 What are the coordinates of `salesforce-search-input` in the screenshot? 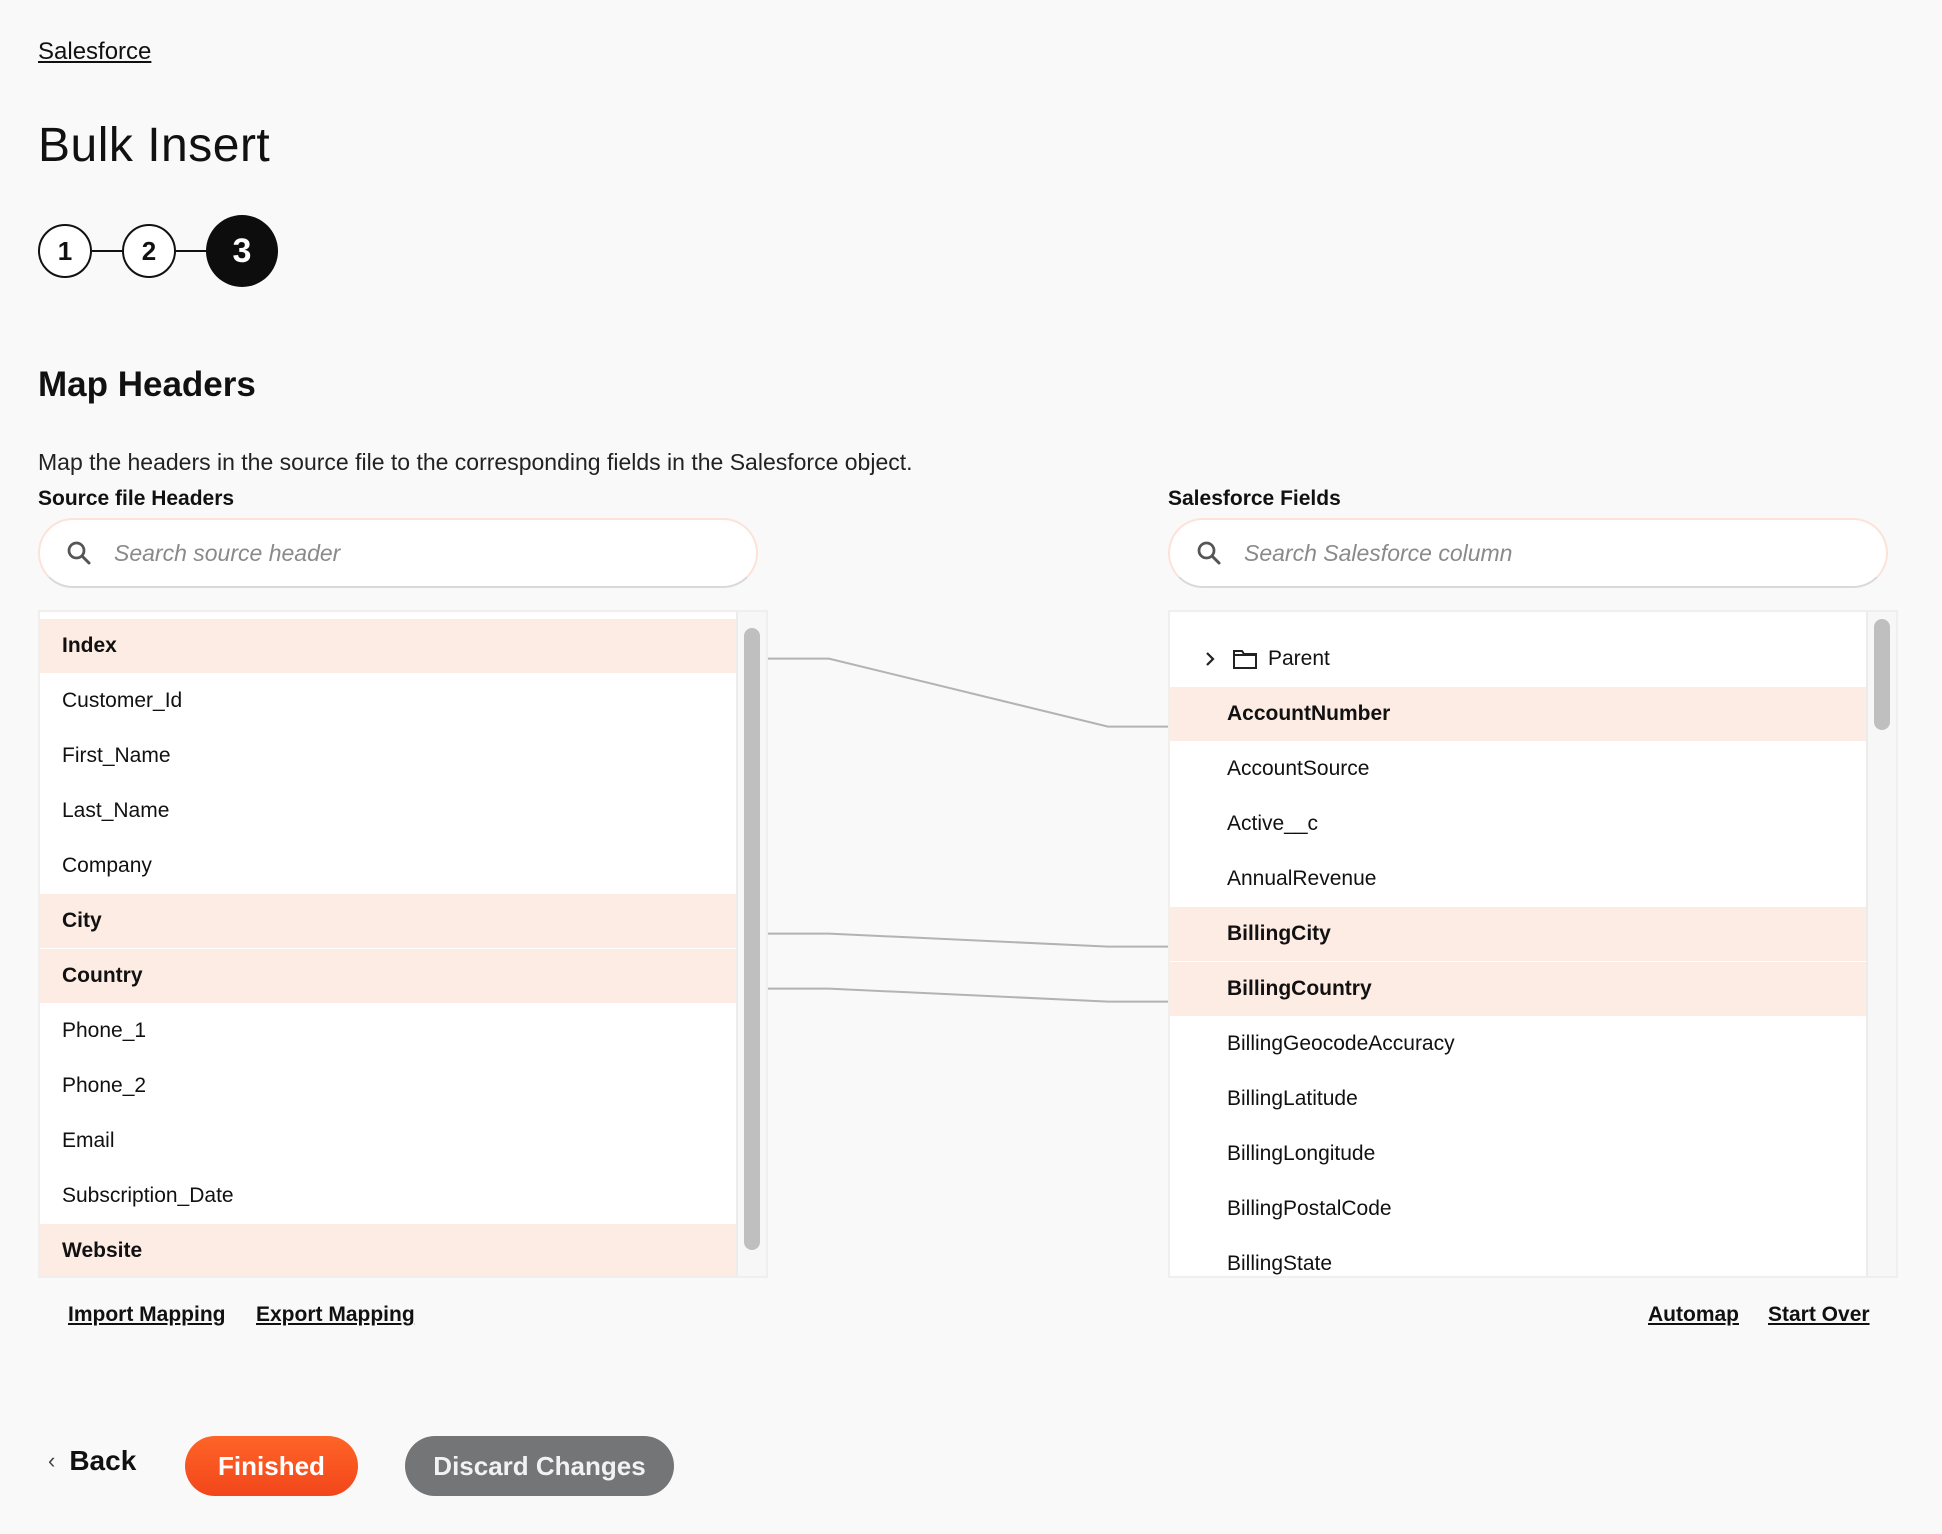 It's located at (1565, 553).